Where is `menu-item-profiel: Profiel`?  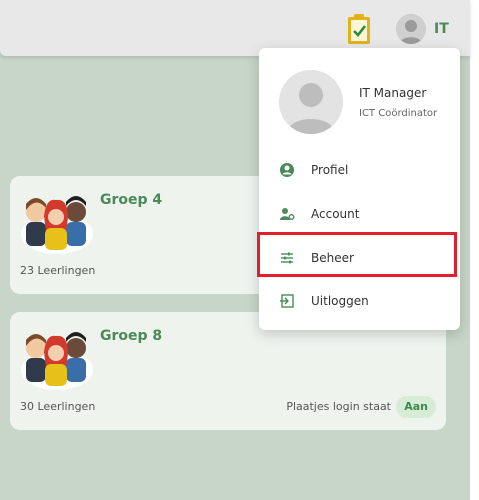
menu-item-profiel: Profiel is located at coordinates (359, 170).